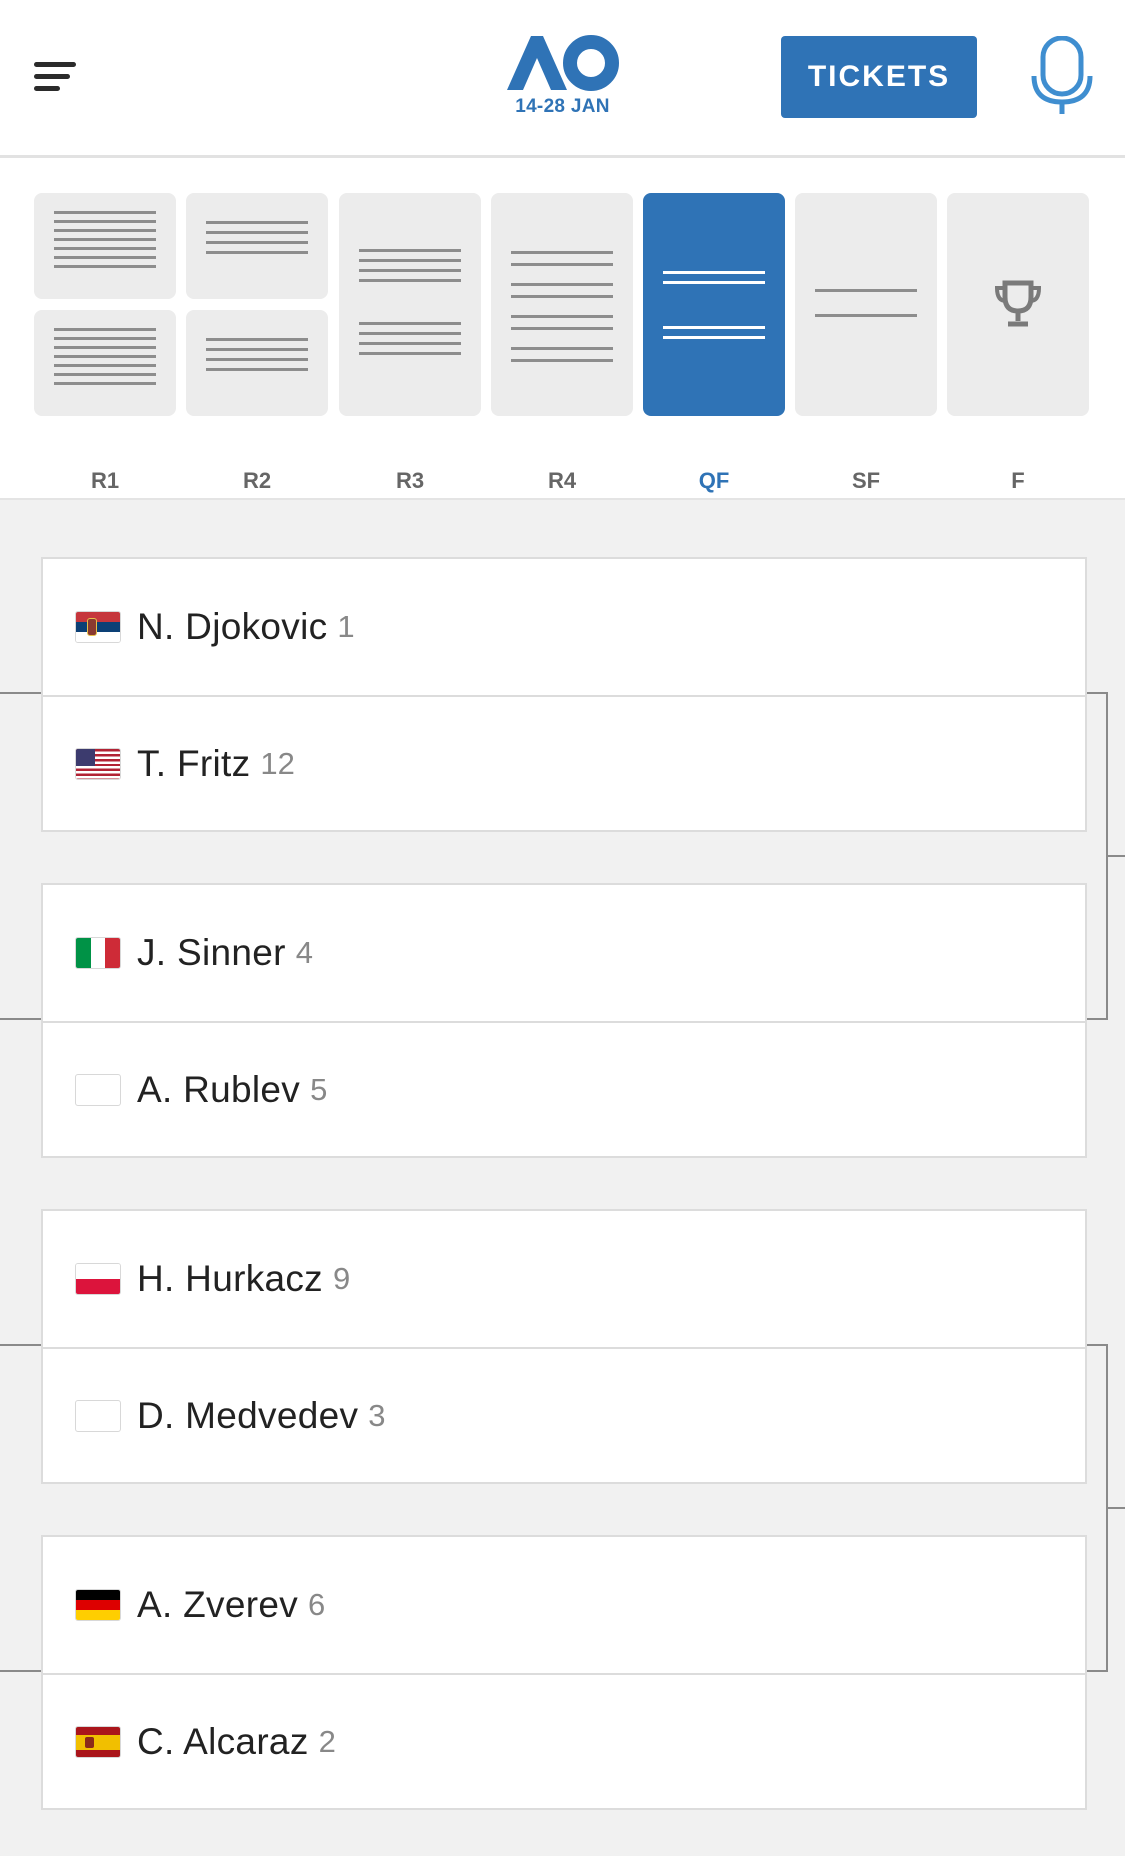 The height and width of the screenshot is (1856, 1125). I want to click on player-row: J. Sinner 4, so click(564, 953).